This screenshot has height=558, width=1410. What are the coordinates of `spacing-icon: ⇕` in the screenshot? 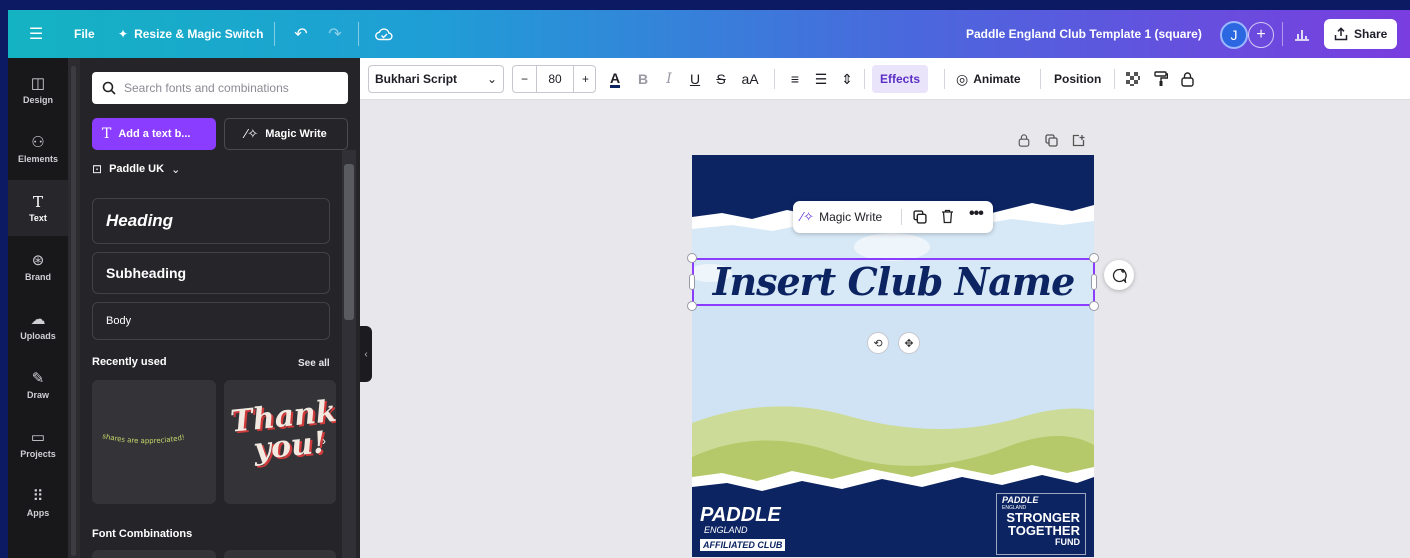 It's located at (847, 79).